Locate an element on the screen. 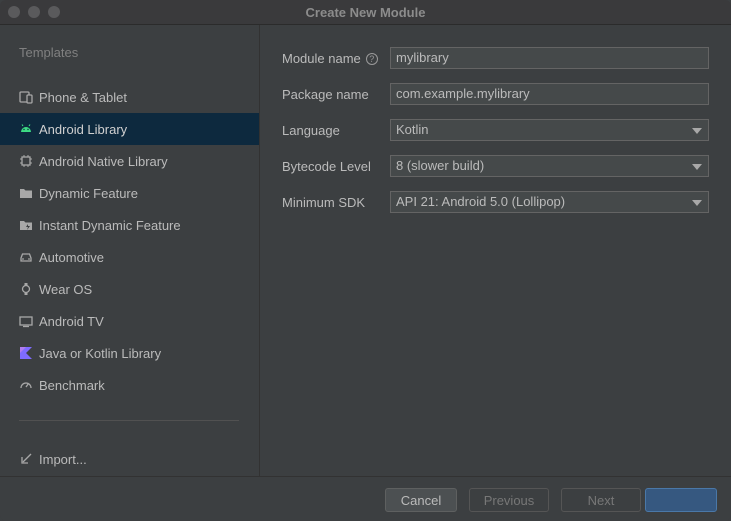 This screenshot has width=731, height=521. import-icon is located at coordinates (26, 459).